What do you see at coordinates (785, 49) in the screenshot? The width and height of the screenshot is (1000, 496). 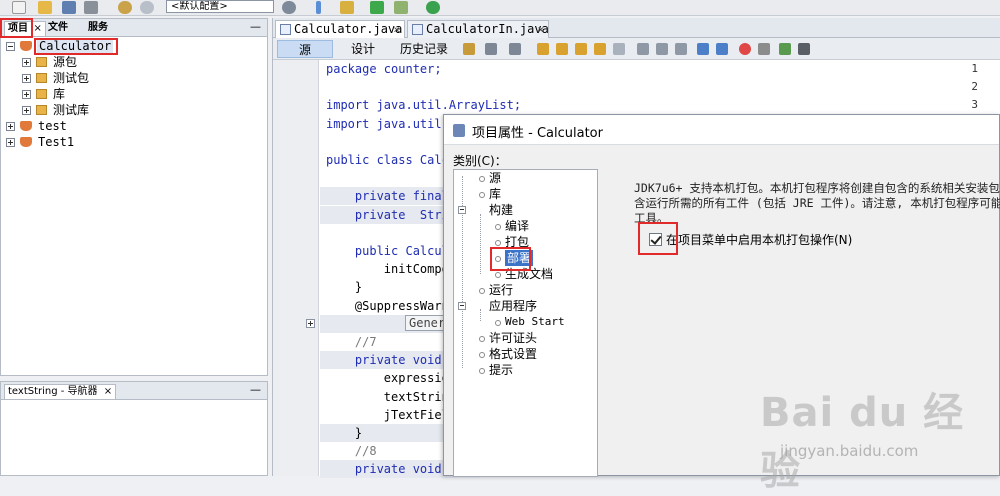 I see `comment-icon` at bounding box center [785, 49].